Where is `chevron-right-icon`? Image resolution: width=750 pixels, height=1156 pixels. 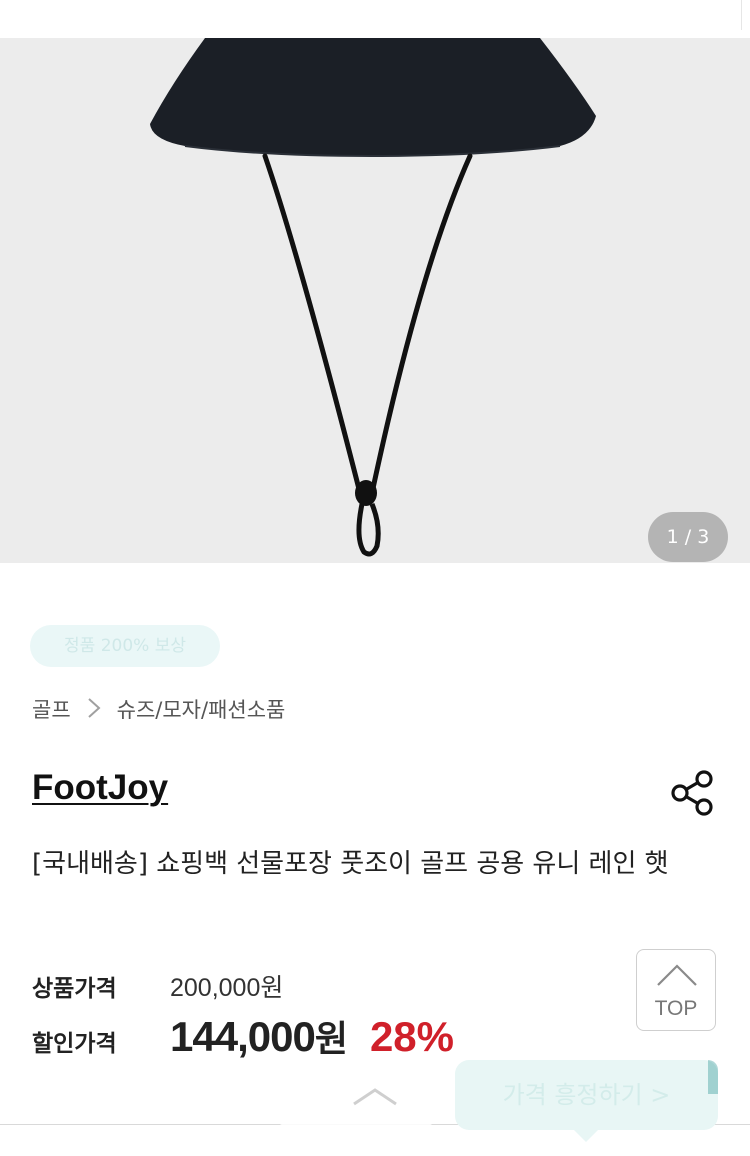
chevron-right-icon is located at coordinates (94, 709).